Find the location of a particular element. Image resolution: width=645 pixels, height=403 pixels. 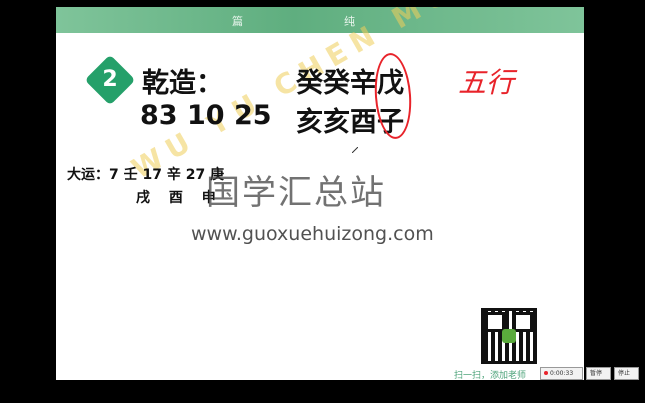

slide-header-bar: 篇 纯 is located at coordinates (320, 20).